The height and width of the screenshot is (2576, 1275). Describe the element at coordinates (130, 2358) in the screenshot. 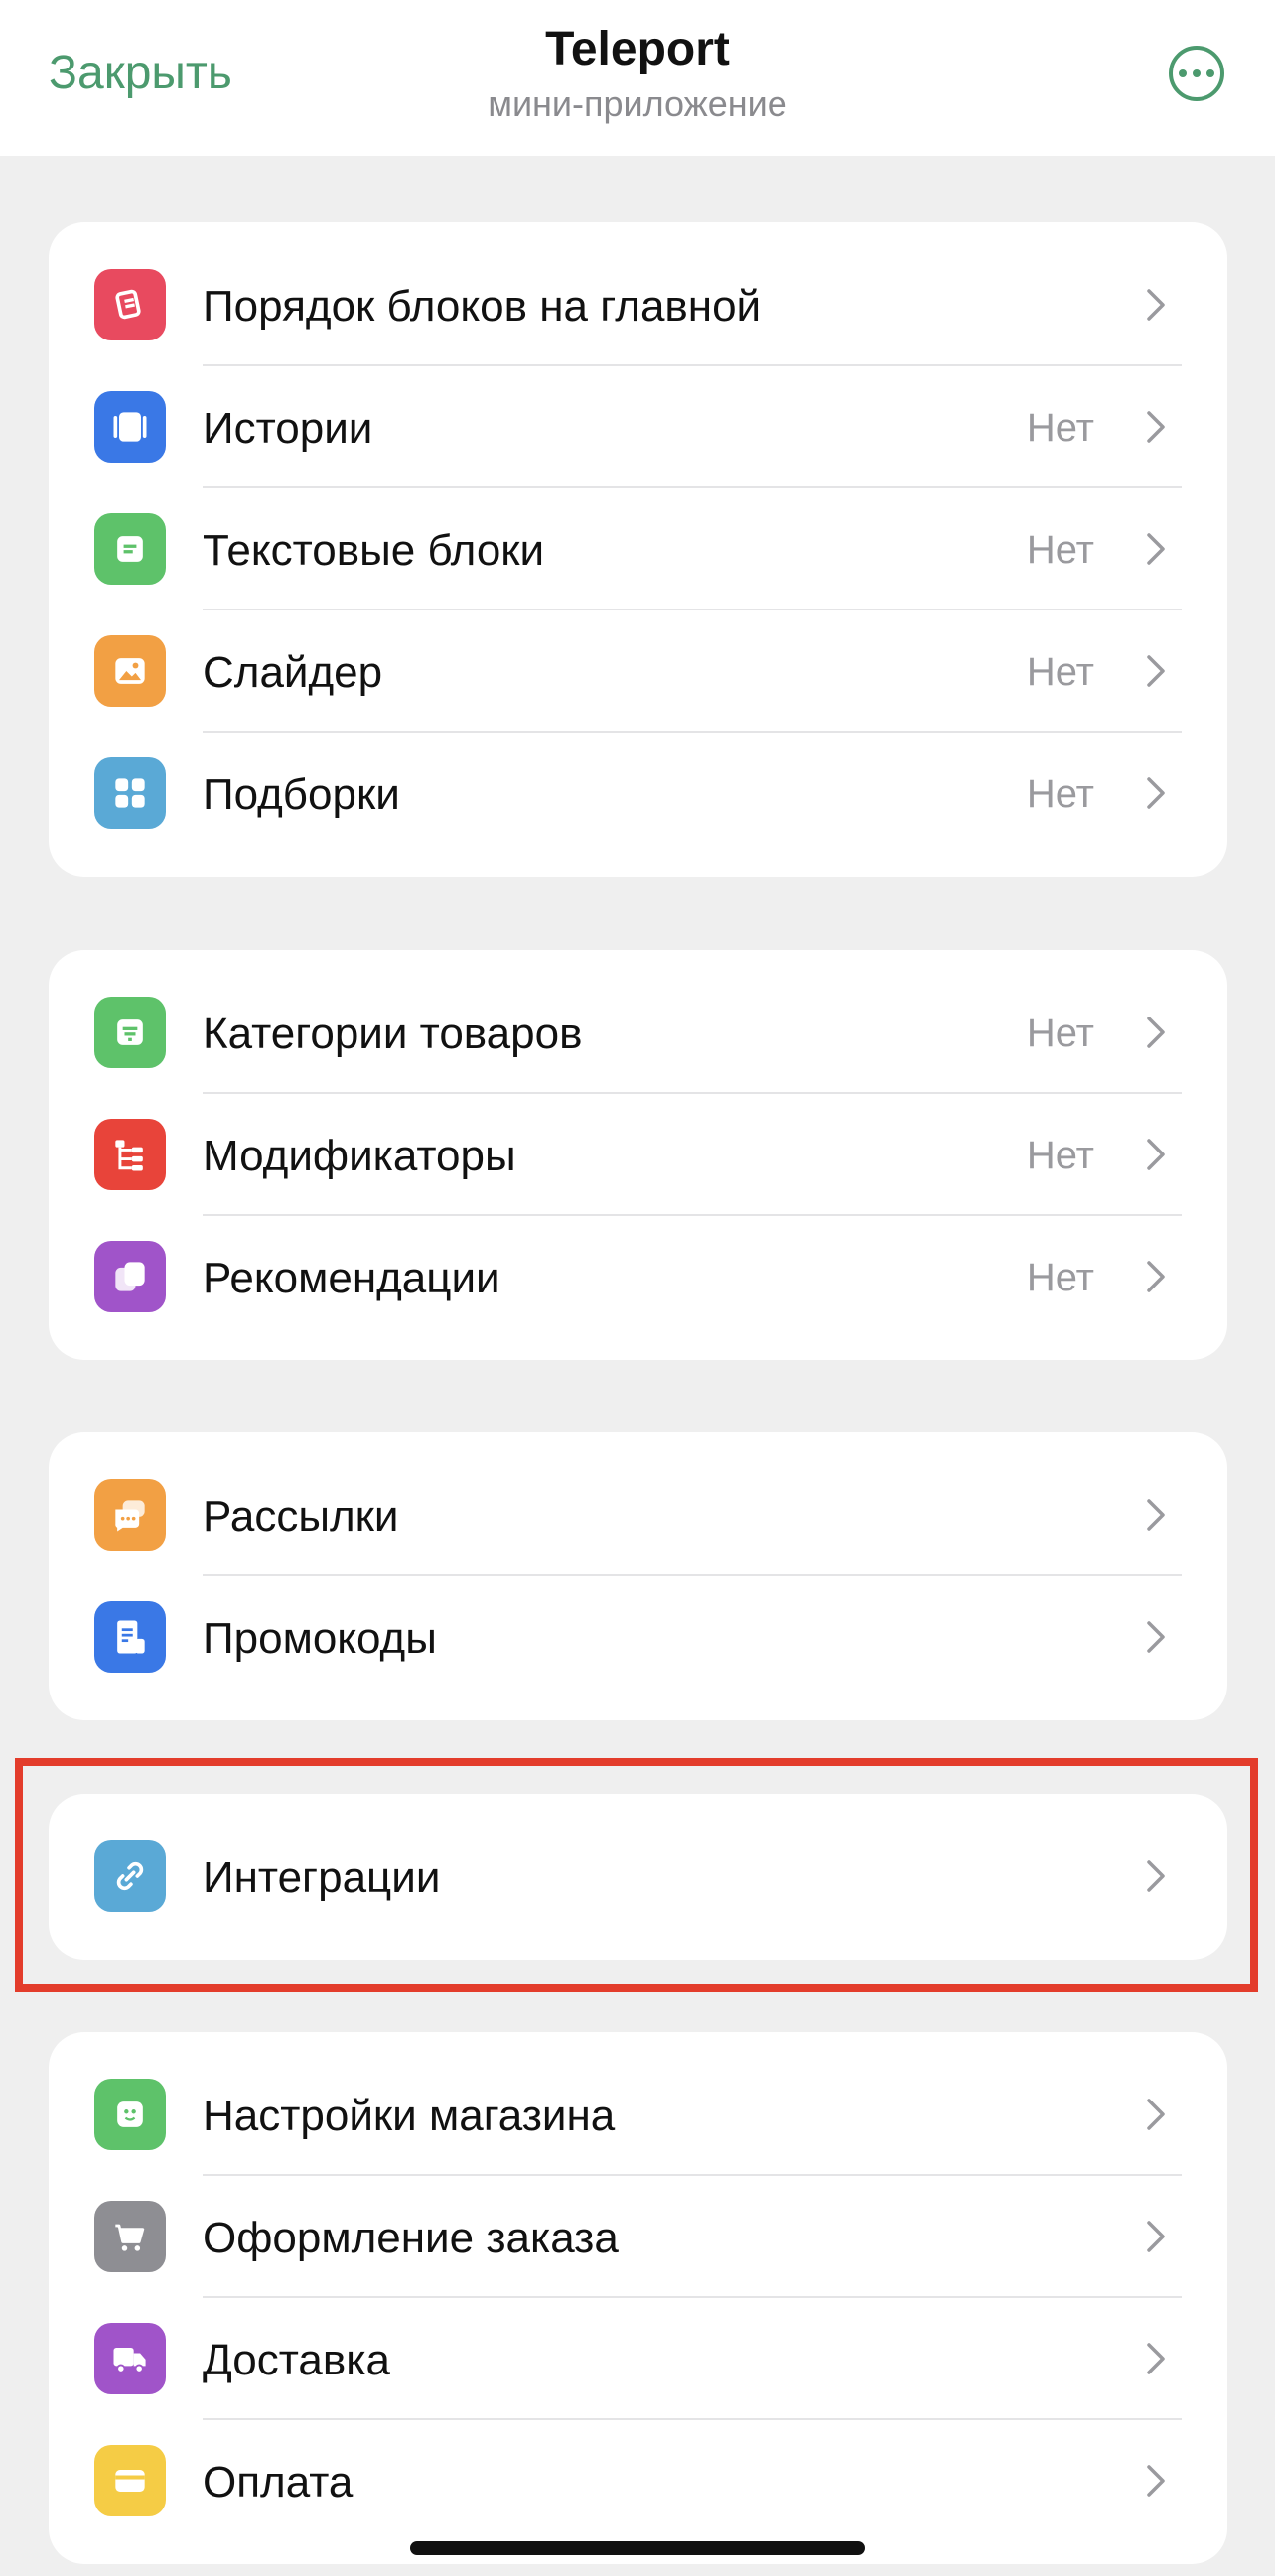

I see `delivery-truck-icon` at that location.